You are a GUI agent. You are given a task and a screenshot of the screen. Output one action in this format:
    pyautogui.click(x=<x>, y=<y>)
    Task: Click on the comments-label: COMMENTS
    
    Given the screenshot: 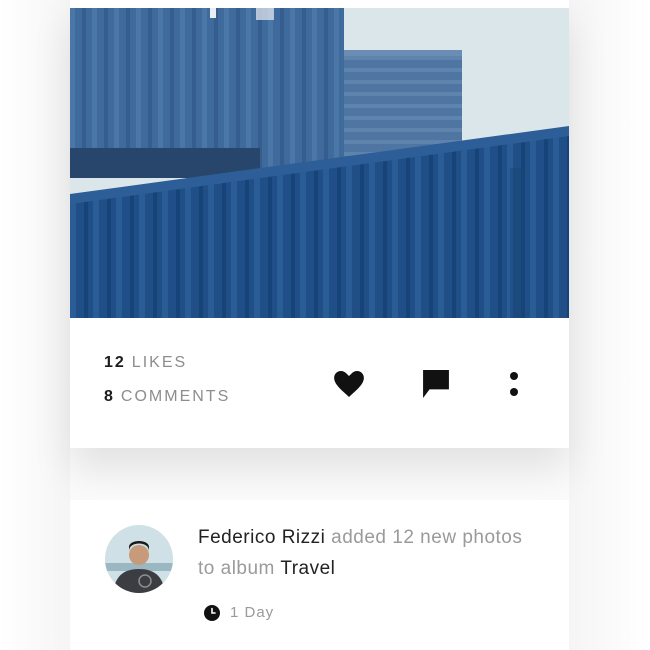 What is the action you would take?
    pyautogui.click(x=175, y=396)
    